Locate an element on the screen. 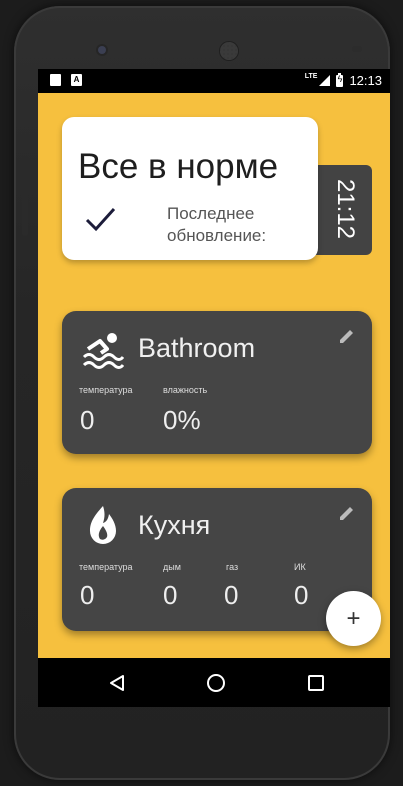 This screenshot has width=403, height=786. home-circle-icon is located at coordinates (216, 683).